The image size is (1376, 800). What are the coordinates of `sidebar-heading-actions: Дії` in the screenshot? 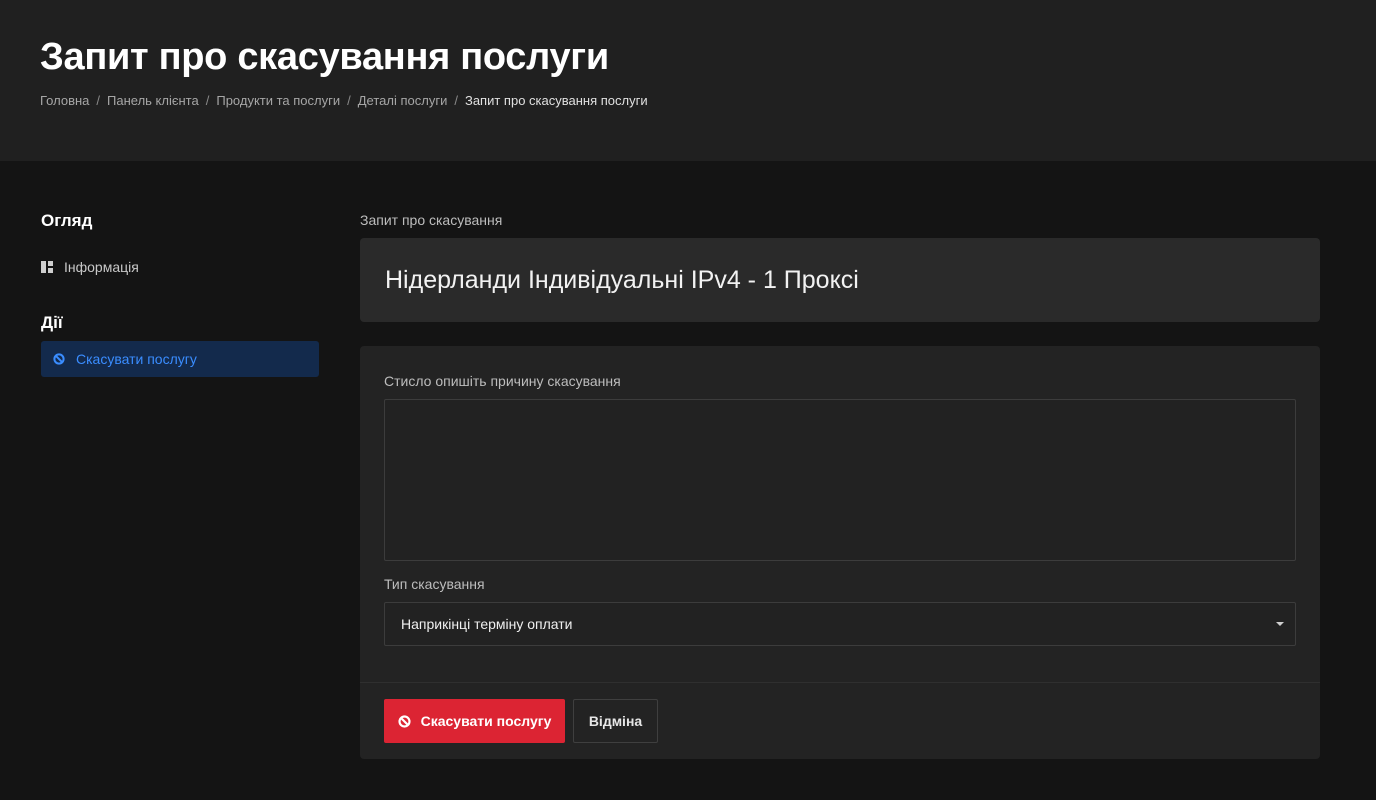 It's located at (52, 322).